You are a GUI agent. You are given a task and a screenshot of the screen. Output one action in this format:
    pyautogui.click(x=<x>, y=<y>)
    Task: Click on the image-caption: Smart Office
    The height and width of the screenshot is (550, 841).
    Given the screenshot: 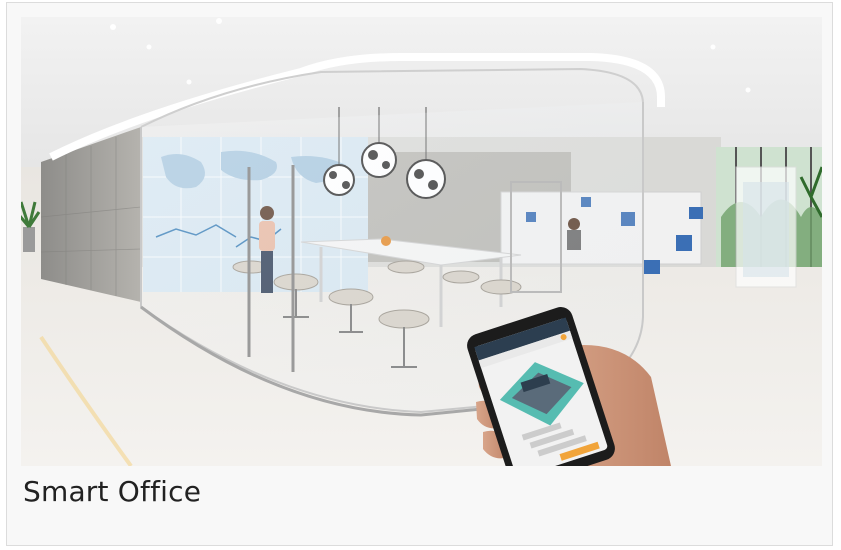 What is the action you would take?
    pyautogui.click(x=112, y=491)
    